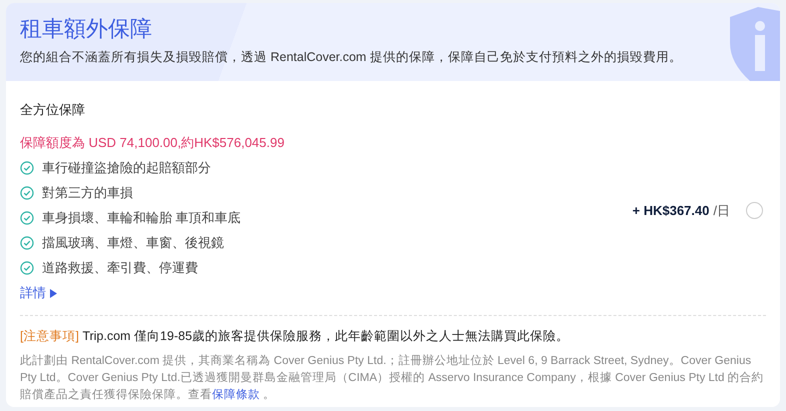 This screenshot has height=411, width=786. What do you see at coordinates (120, 268) in the screenshot?
I see `feature-text: 道路救援、牽引費、停運費` at bounding box center [120, 268].